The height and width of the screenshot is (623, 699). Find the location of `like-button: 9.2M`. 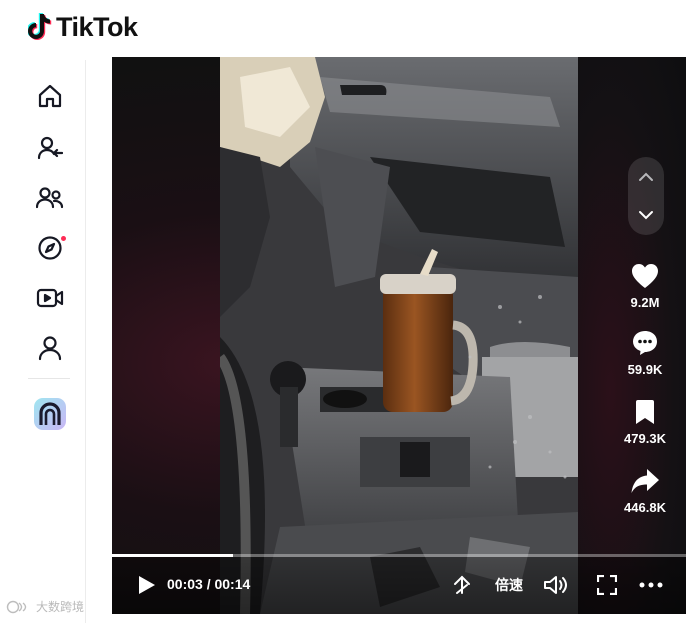

like-button: 9.2M is located at coordinates (645, 285).